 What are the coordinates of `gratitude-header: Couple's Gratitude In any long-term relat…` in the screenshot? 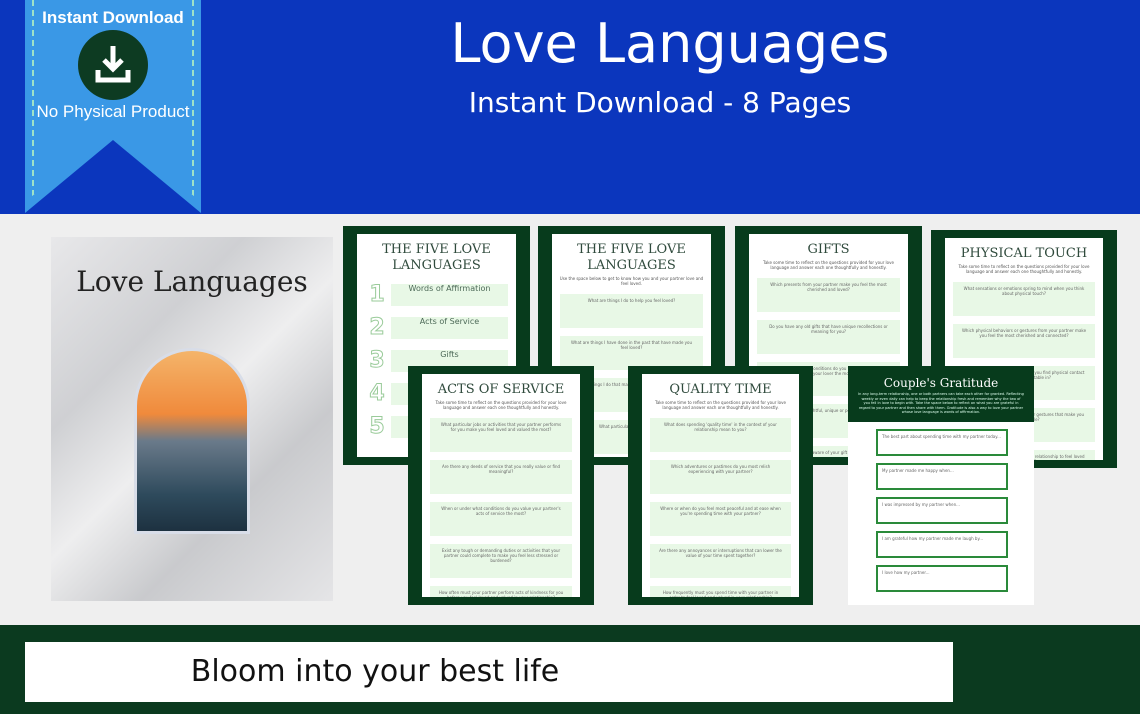 It's located at (941, 394).